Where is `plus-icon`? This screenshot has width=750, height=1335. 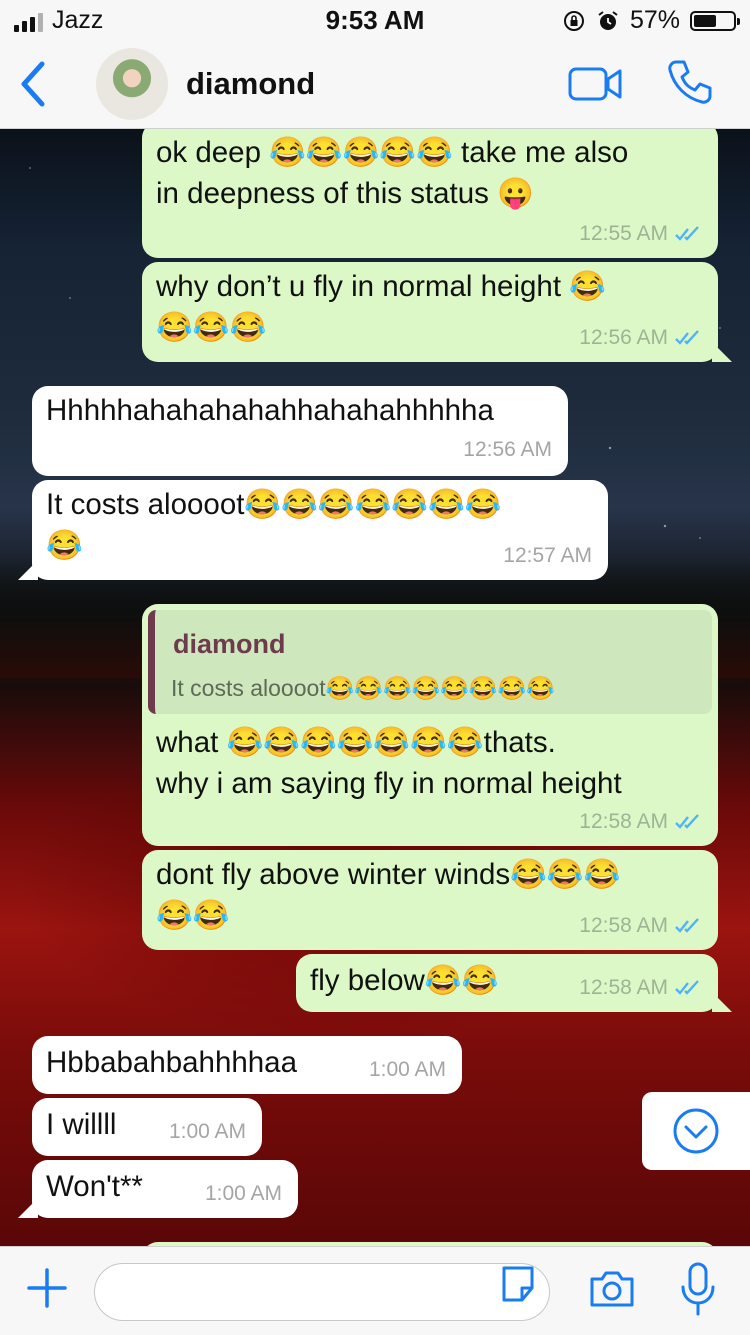 plus-icon is located at coordinates (47, 1288).